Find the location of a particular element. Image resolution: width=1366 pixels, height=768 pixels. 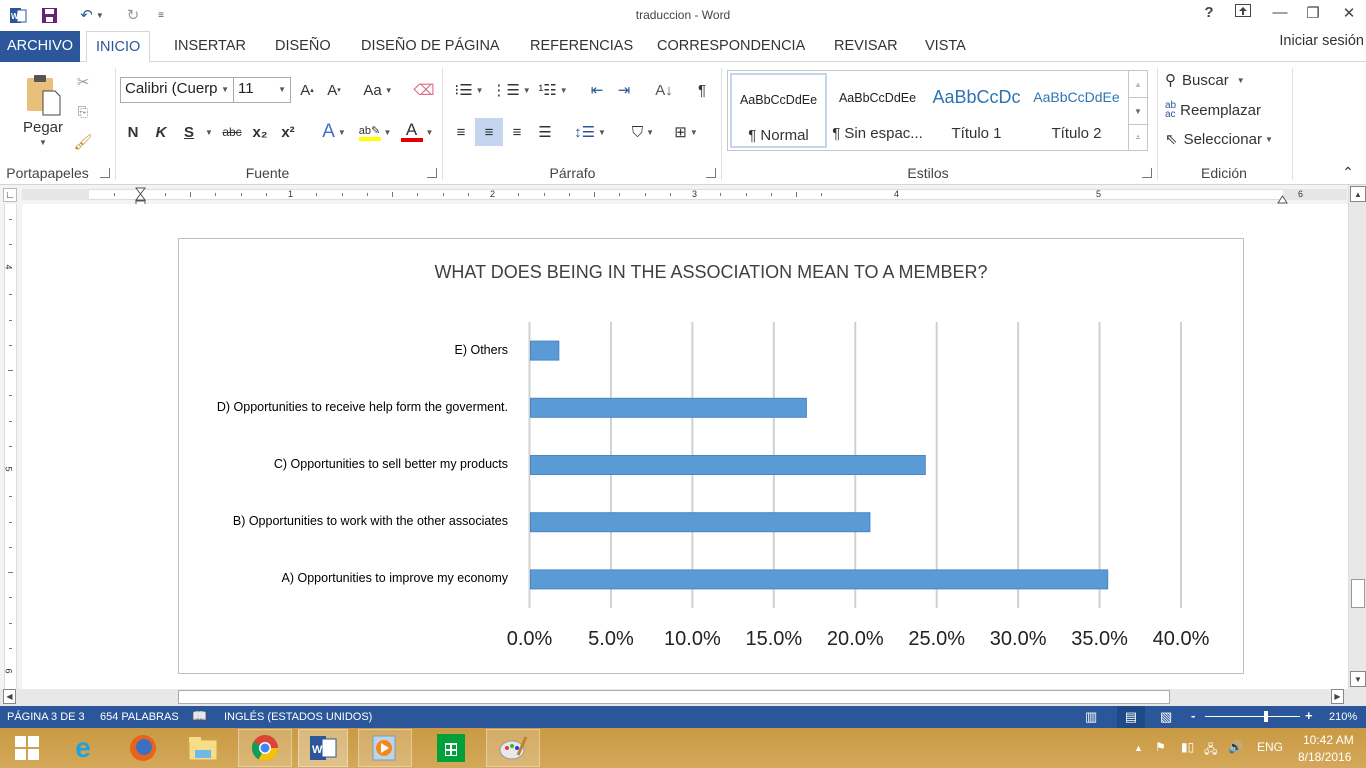

scroll-up-icon: ▲ is located at coordinates (1358, 194).